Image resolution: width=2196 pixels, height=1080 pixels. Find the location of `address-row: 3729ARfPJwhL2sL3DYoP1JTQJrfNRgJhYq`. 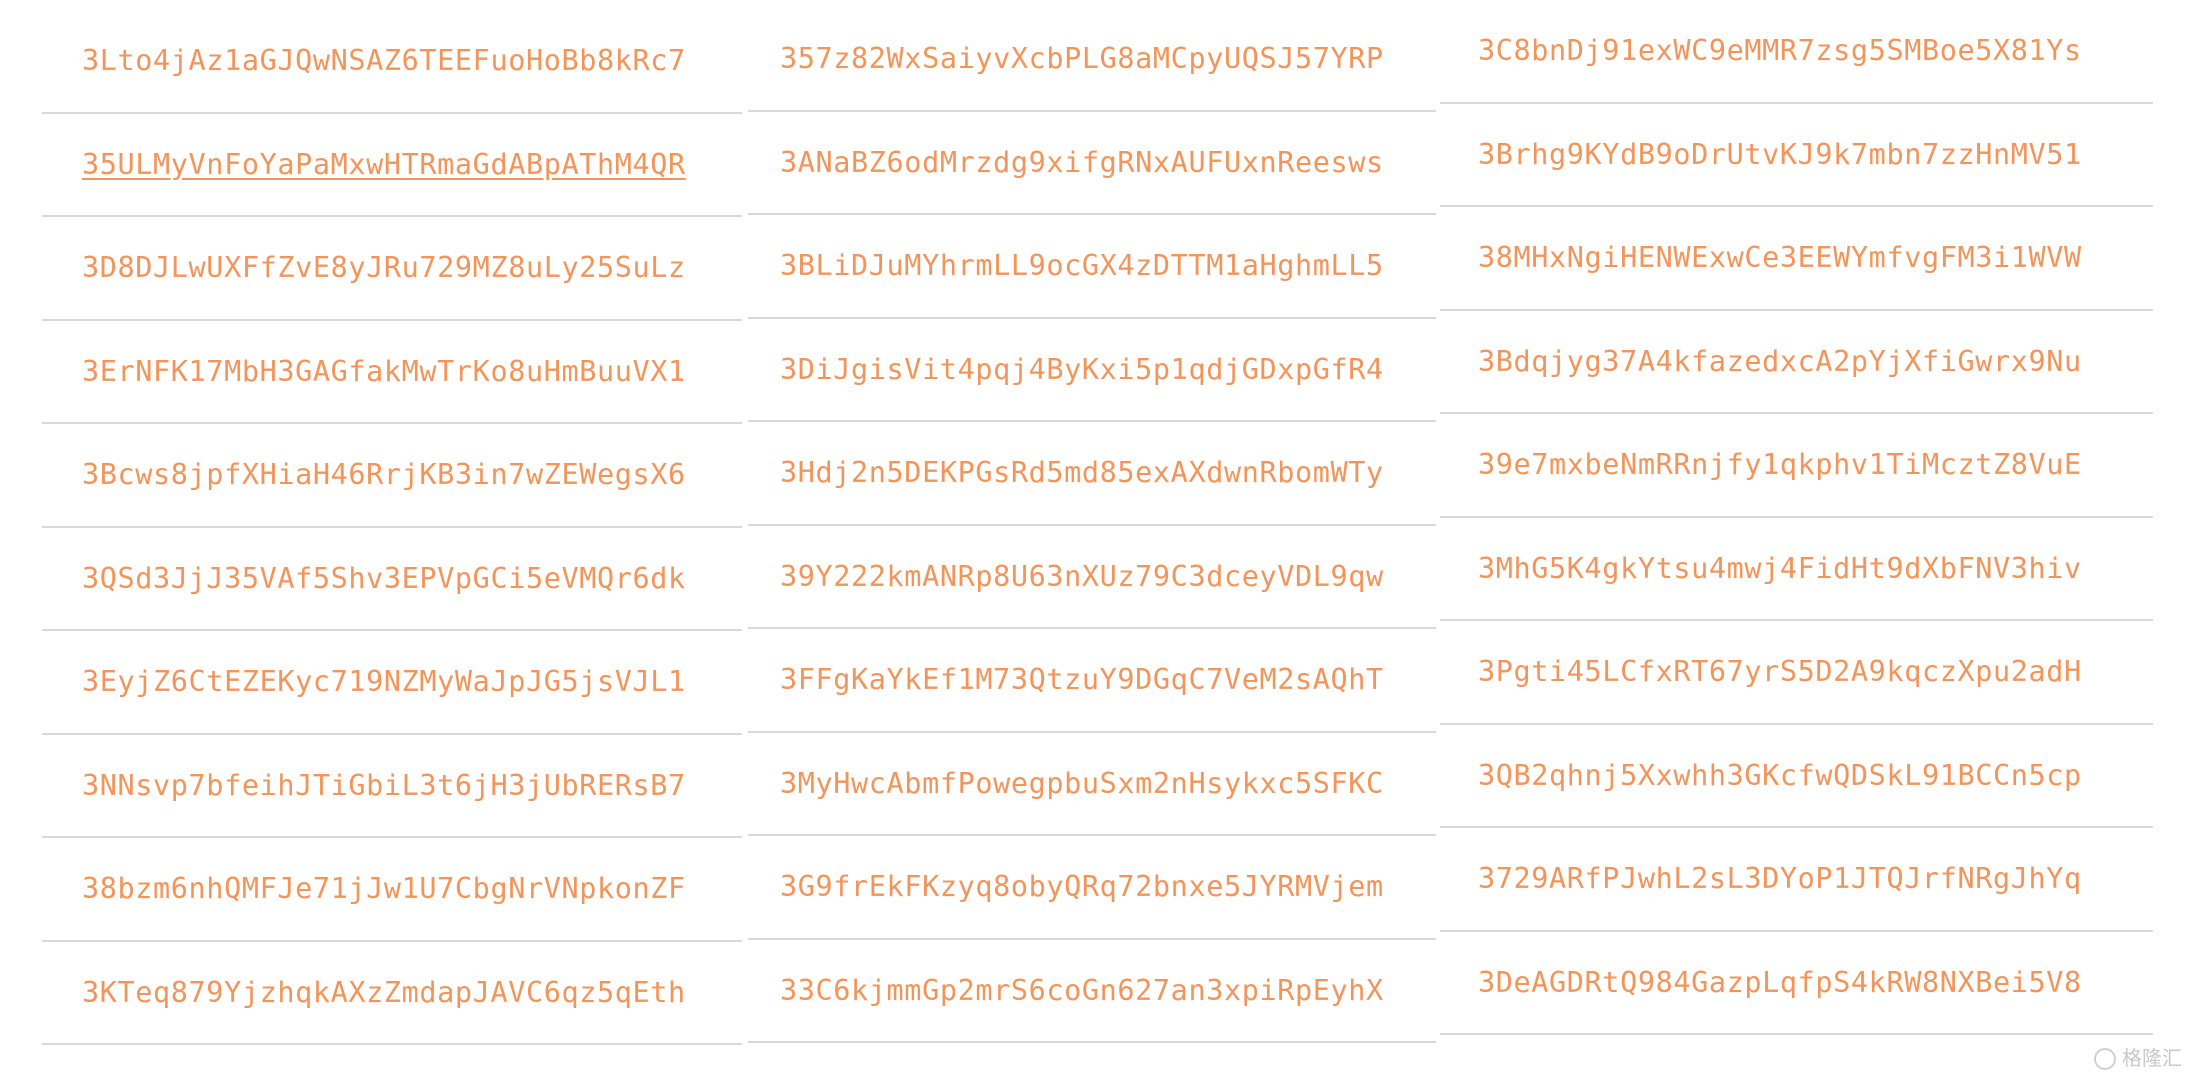

address-row: 3729ARfPJwhL2sL3DYoP1JTQJrfNRgJhYq is located at coordinates (1796, 880).